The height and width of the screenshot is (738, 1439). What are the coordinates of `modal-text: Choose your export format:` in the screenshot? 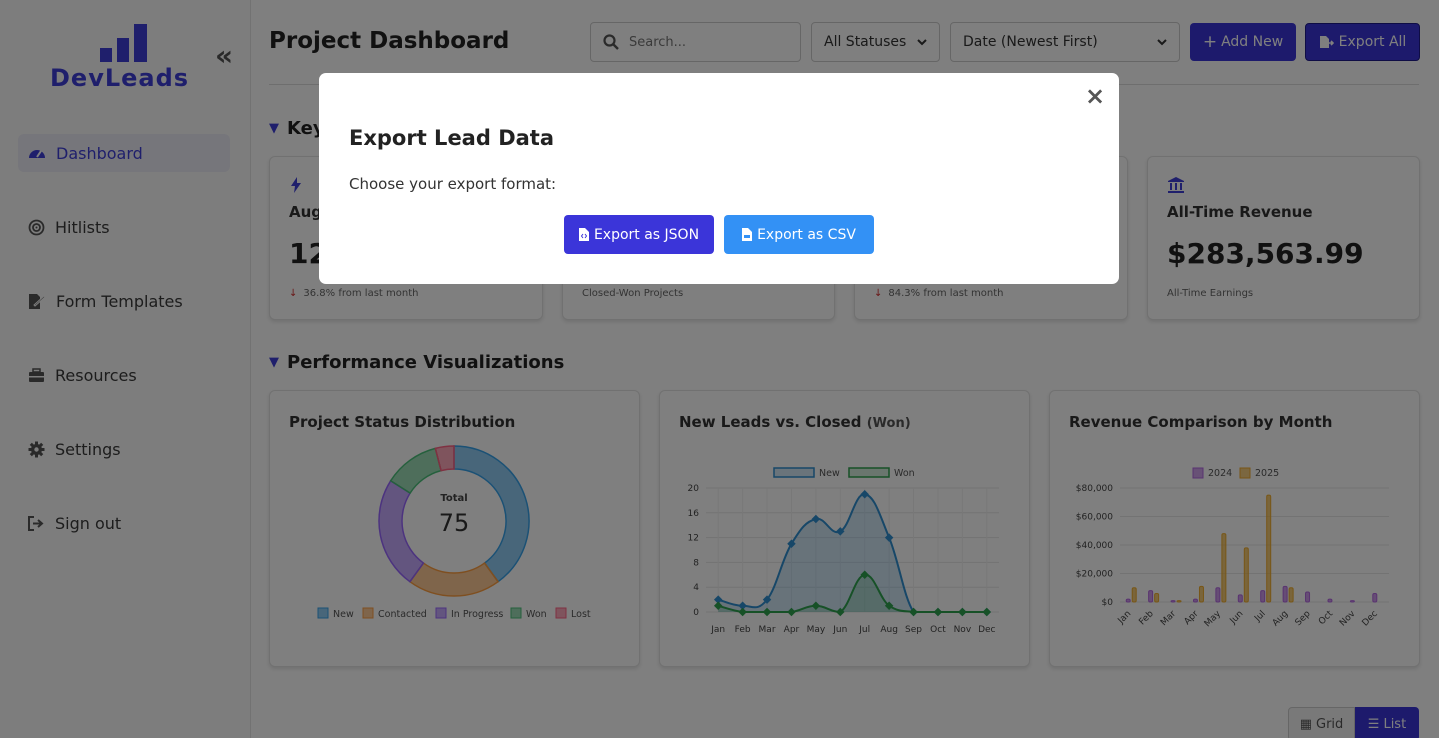 It's located at (453, 184).